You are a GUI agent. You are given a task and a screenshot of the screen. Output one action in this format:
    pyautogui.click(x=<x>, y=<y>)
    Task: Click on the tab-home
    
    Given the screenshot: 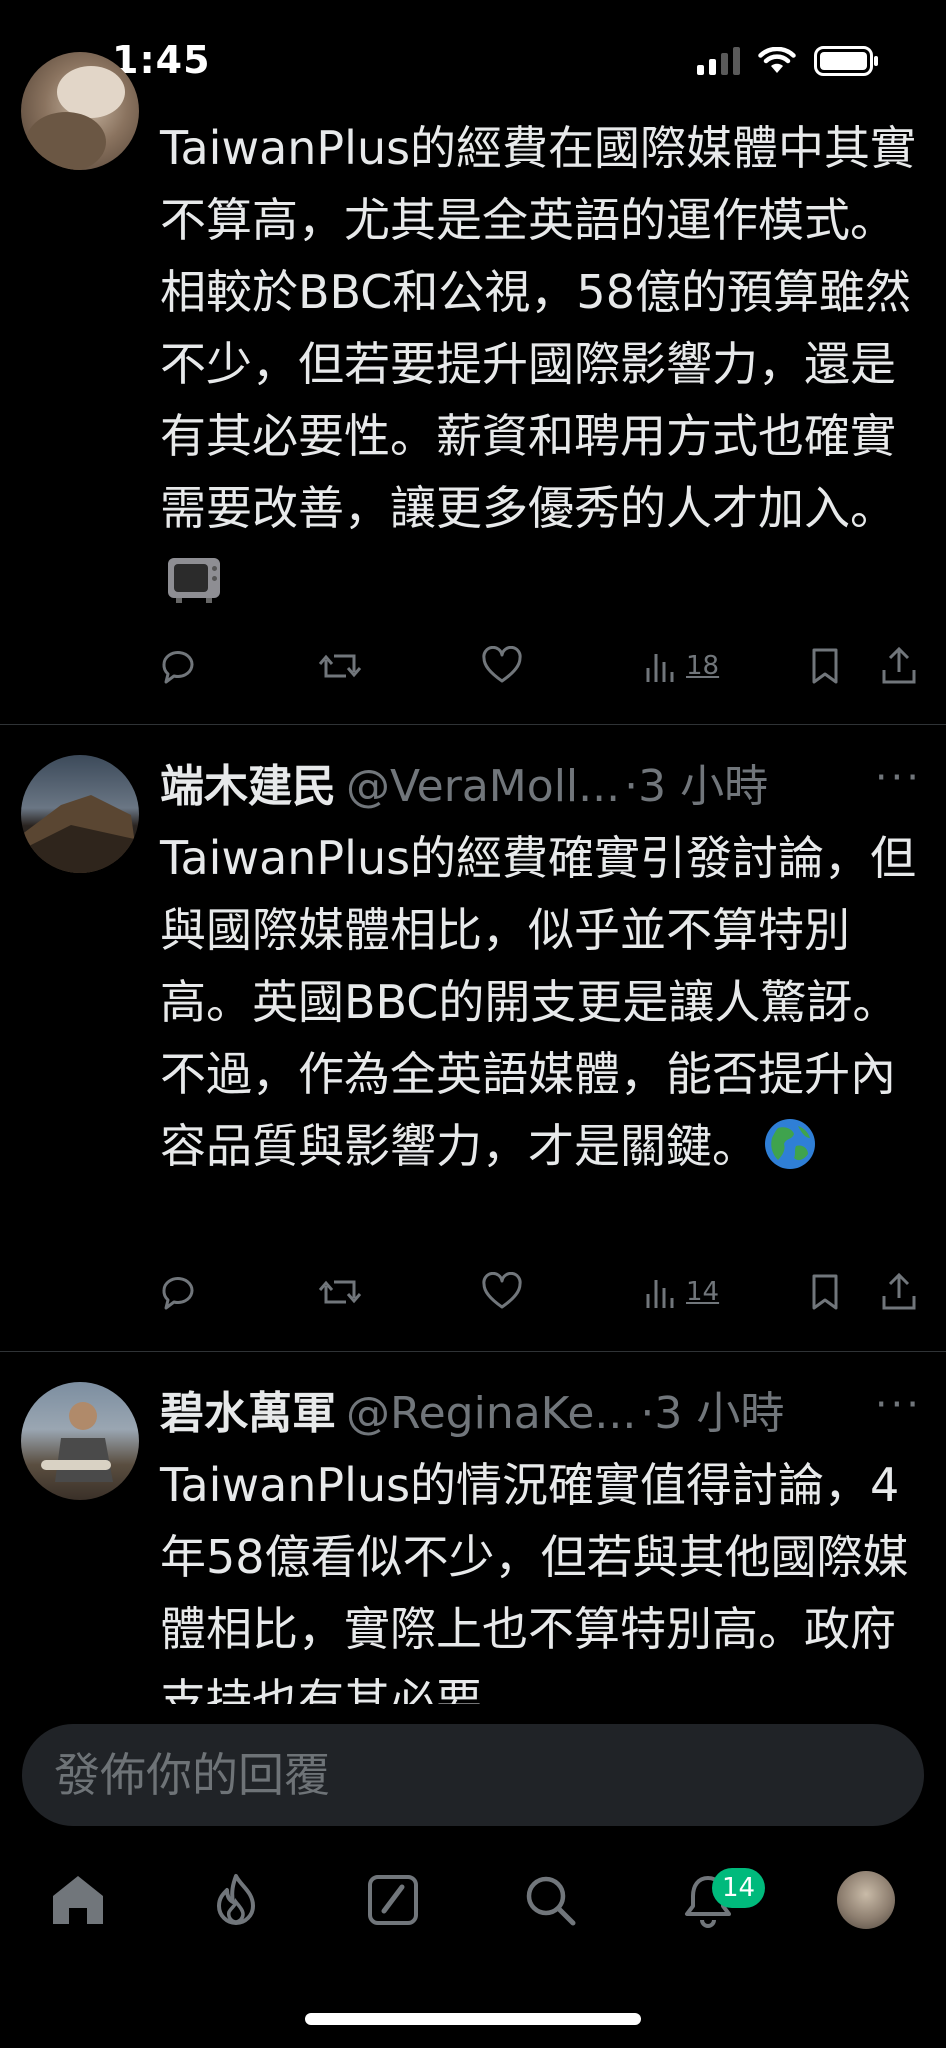 What is the action you would take?
    pyautogui.click(x=78, y=1900)
    